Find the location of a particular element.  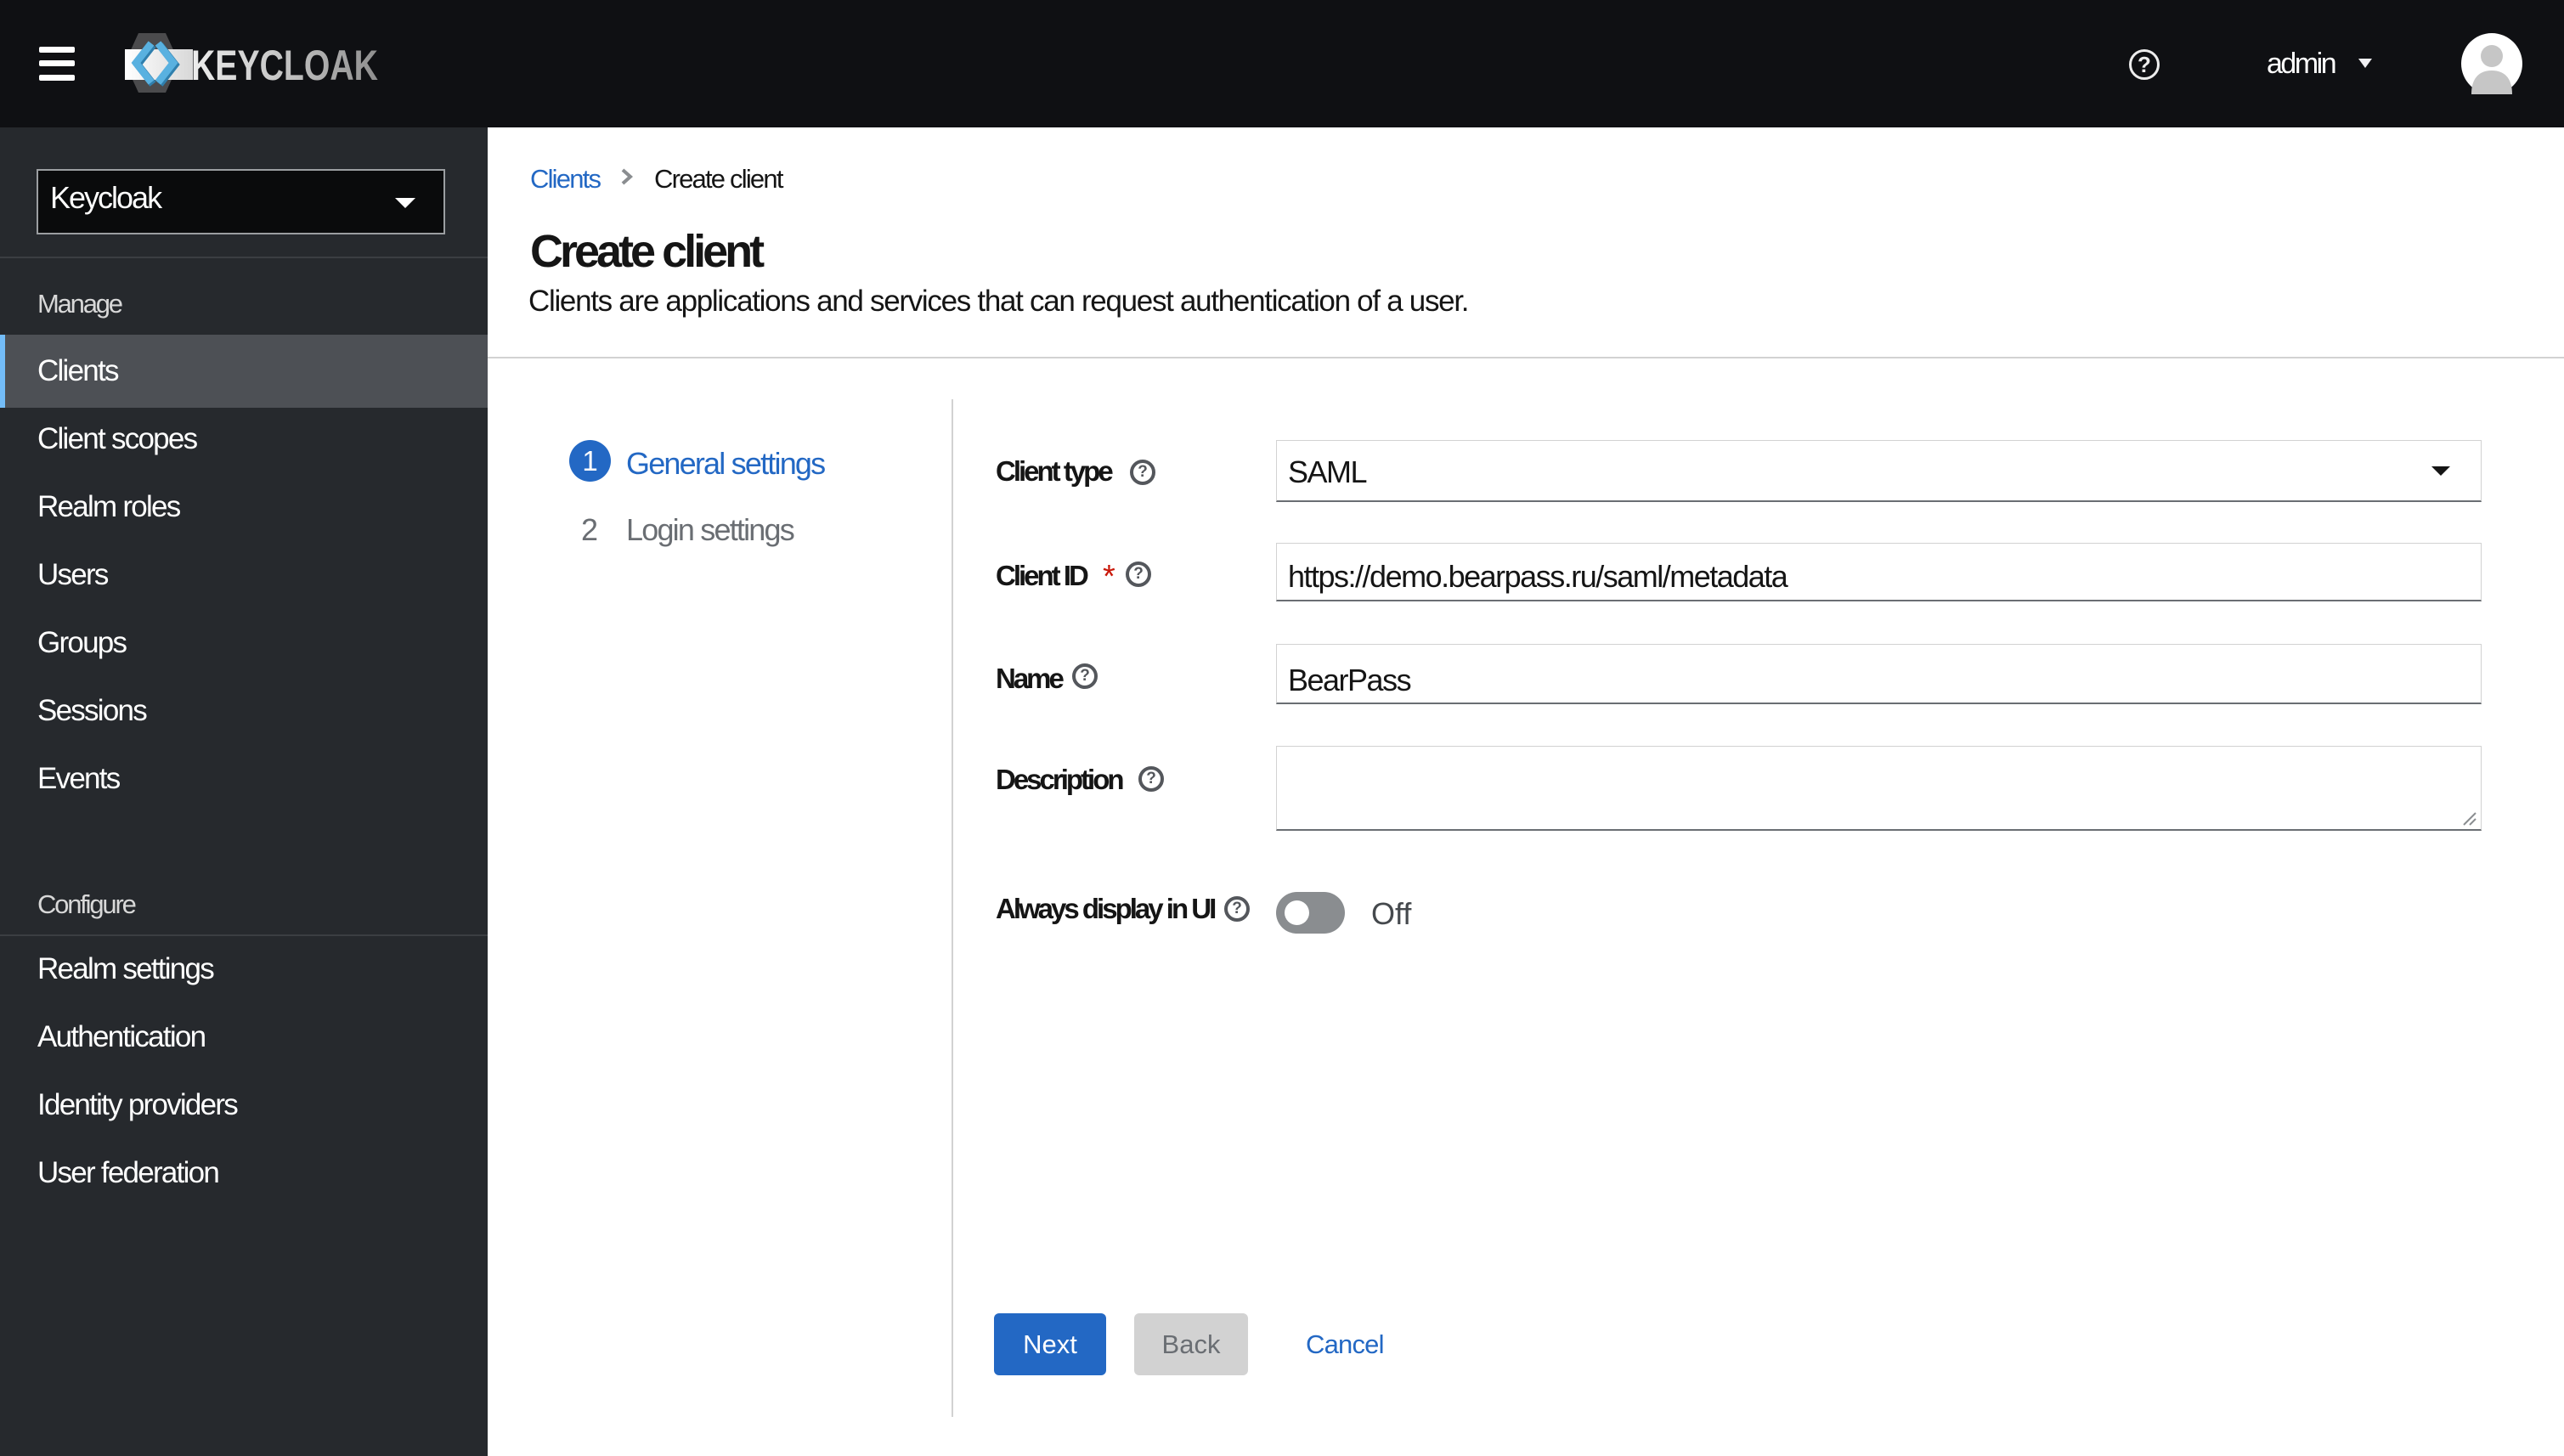

svg-text: KEYCLOAK is located at coordinates (284, 65).